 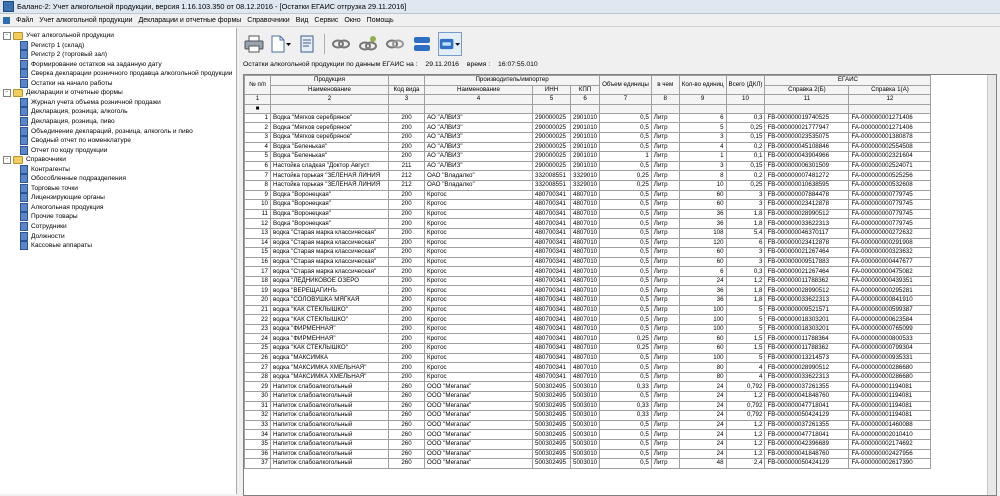 I want to click on tree-item: Кассовые аппараты, so click(x=56, y=246).